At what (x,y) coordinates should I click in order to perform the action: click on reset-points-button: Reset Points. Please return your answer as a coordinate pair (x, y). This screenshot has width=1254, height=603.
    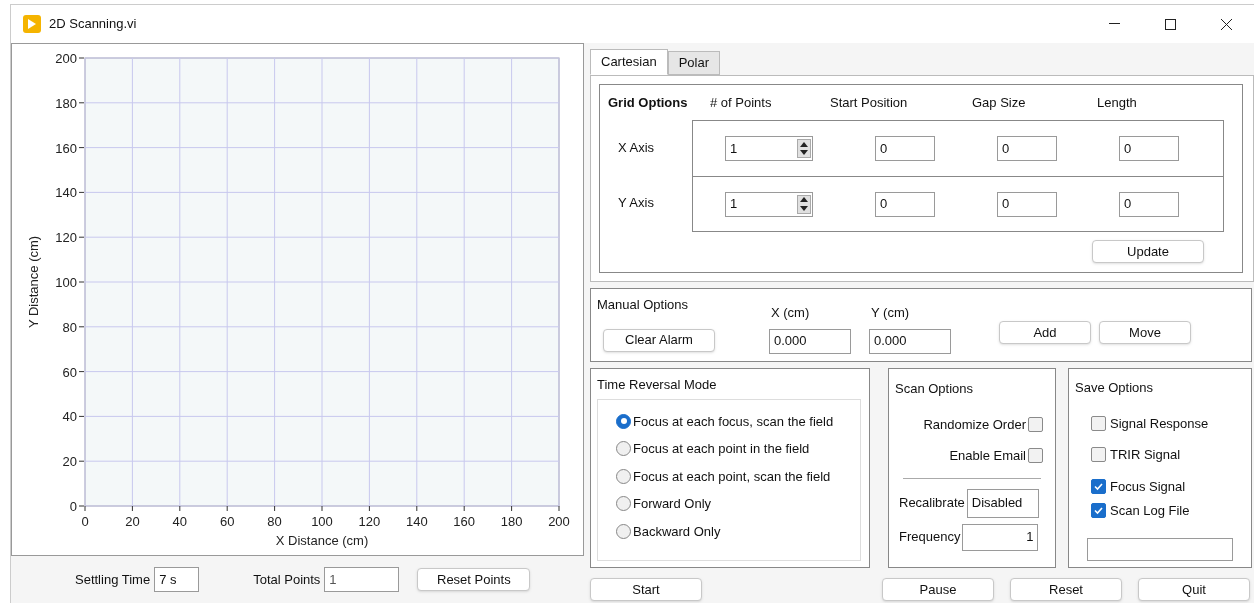
    Looking at the image, I should click on (474, 579).